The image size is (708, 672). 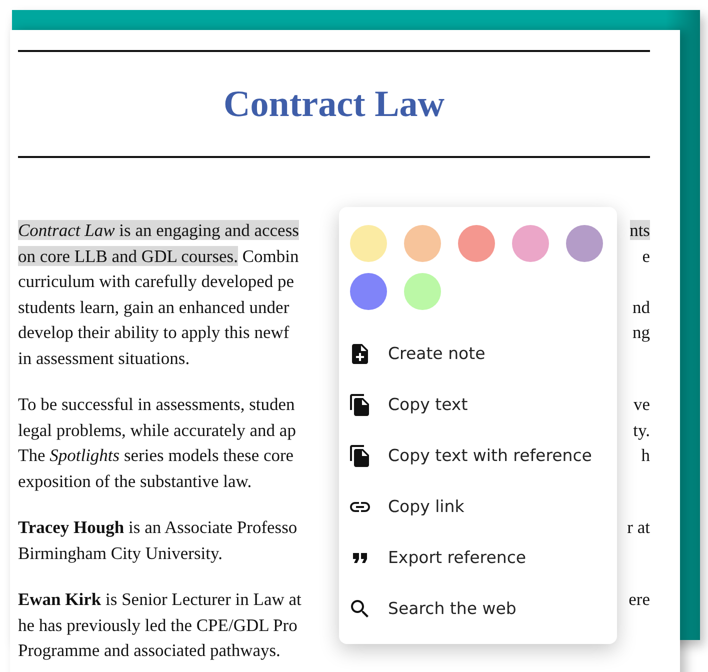 I want to click on body-text: Combin, so click(x=270, y=256).